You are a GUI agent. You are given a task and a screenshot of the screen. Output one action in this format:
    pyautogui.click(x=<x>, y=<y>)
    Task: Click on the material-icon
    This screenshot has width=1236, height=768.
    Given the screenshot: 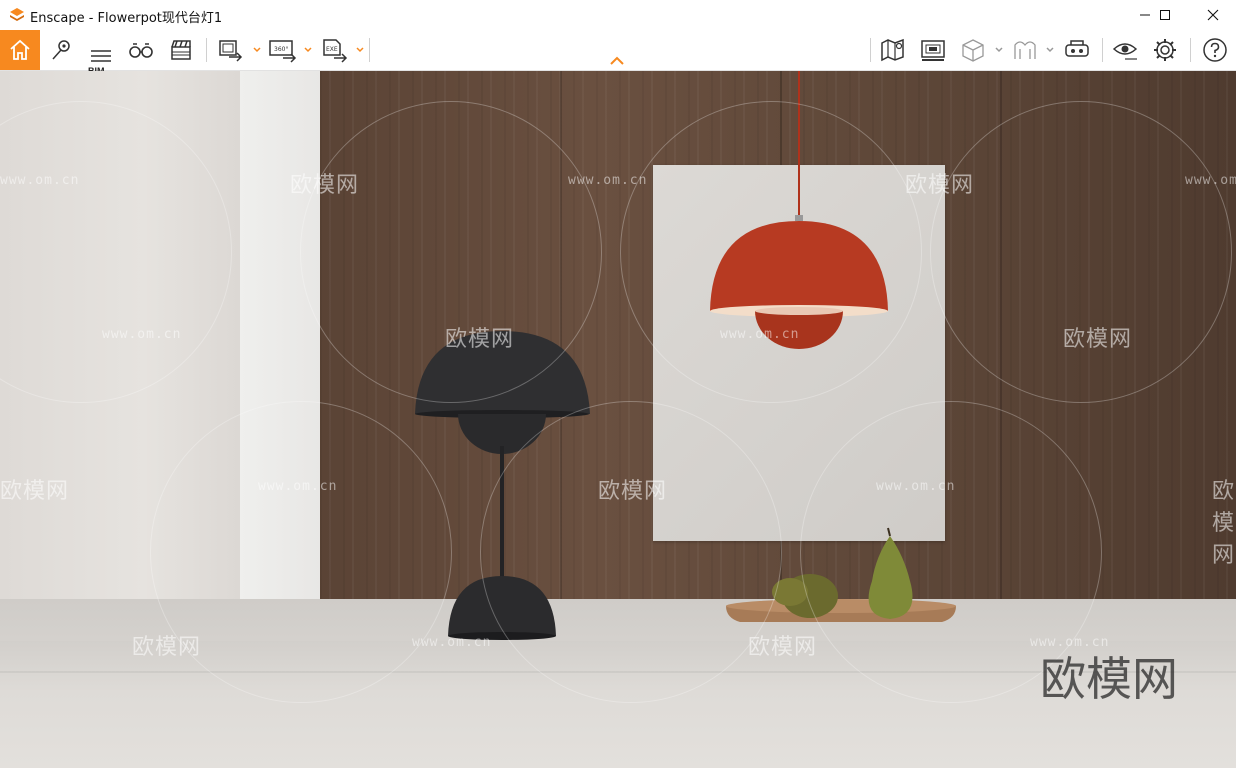 What is the action you would take?
    pyautogui.click(x=1025, y=50)
    